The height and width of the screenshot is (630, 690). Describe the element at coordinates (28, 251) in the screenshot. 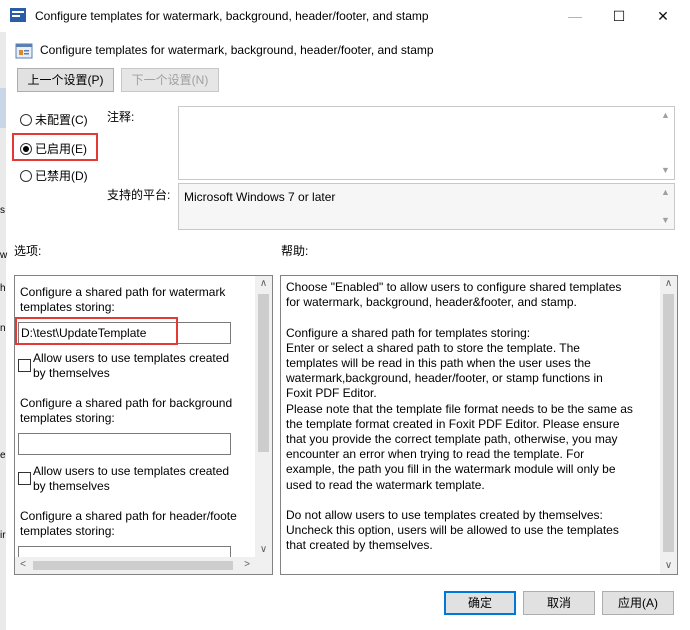

I see `options-label: 选项:` at that location.